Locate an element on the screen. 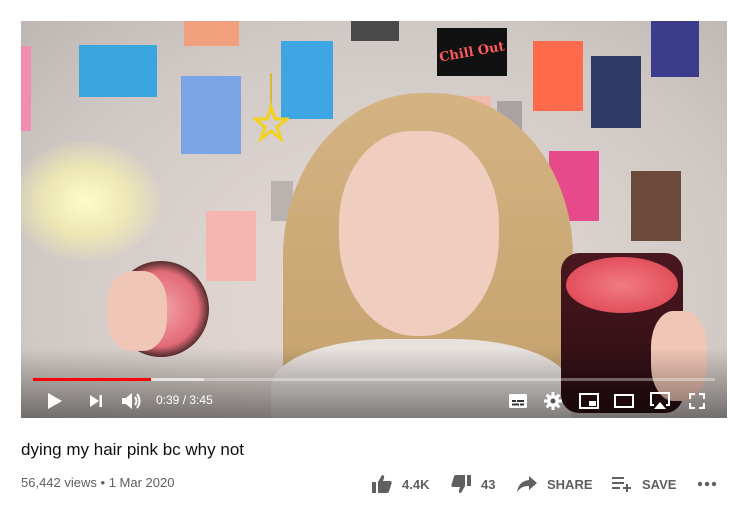  poster-text: Chill Out is located at coordinates (472, 52).